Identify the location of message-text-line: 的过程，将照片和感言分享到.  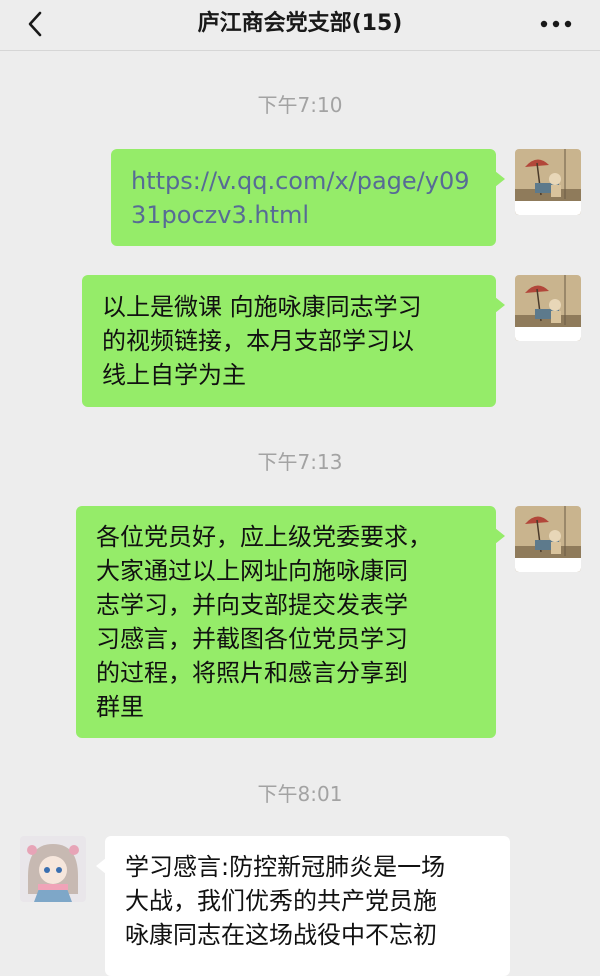
(252, 673).